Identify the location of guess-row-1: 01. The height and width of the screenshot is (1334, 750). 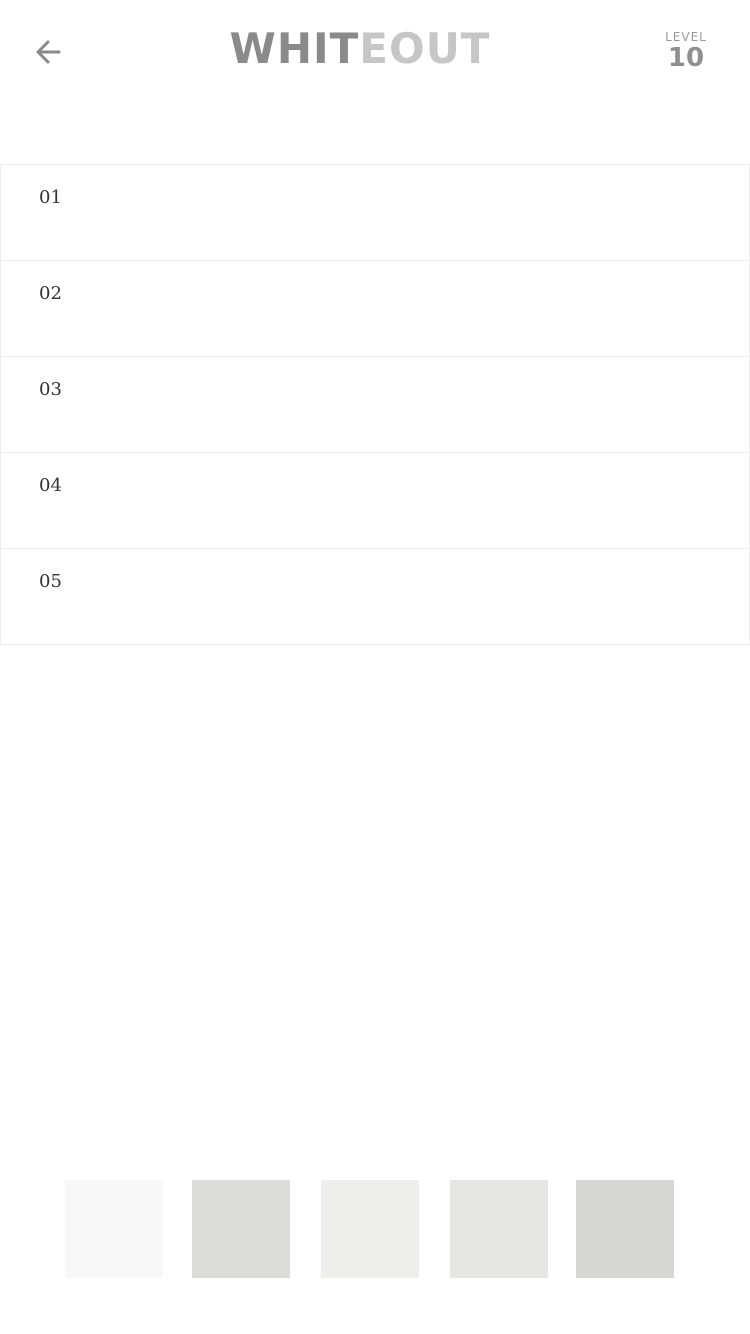
(375, 212).